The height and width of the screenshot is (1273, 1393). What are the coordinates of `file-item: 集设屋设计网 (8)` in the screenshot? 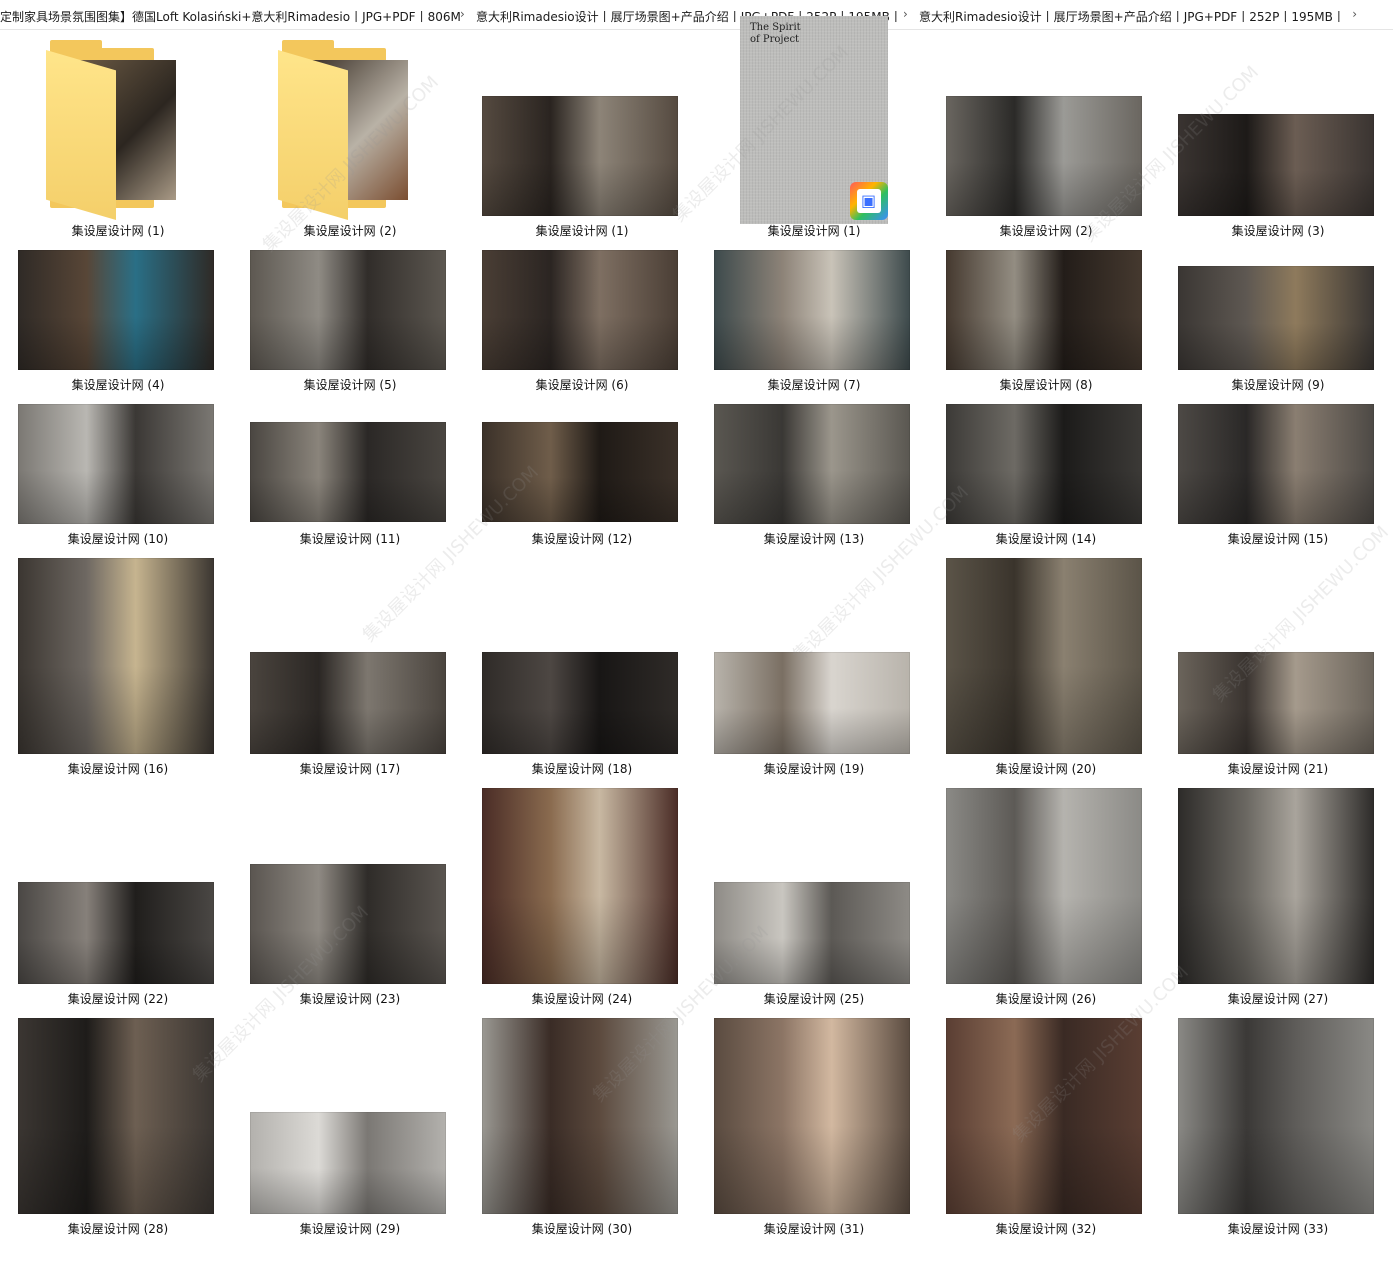 It's located at (1046, 324).